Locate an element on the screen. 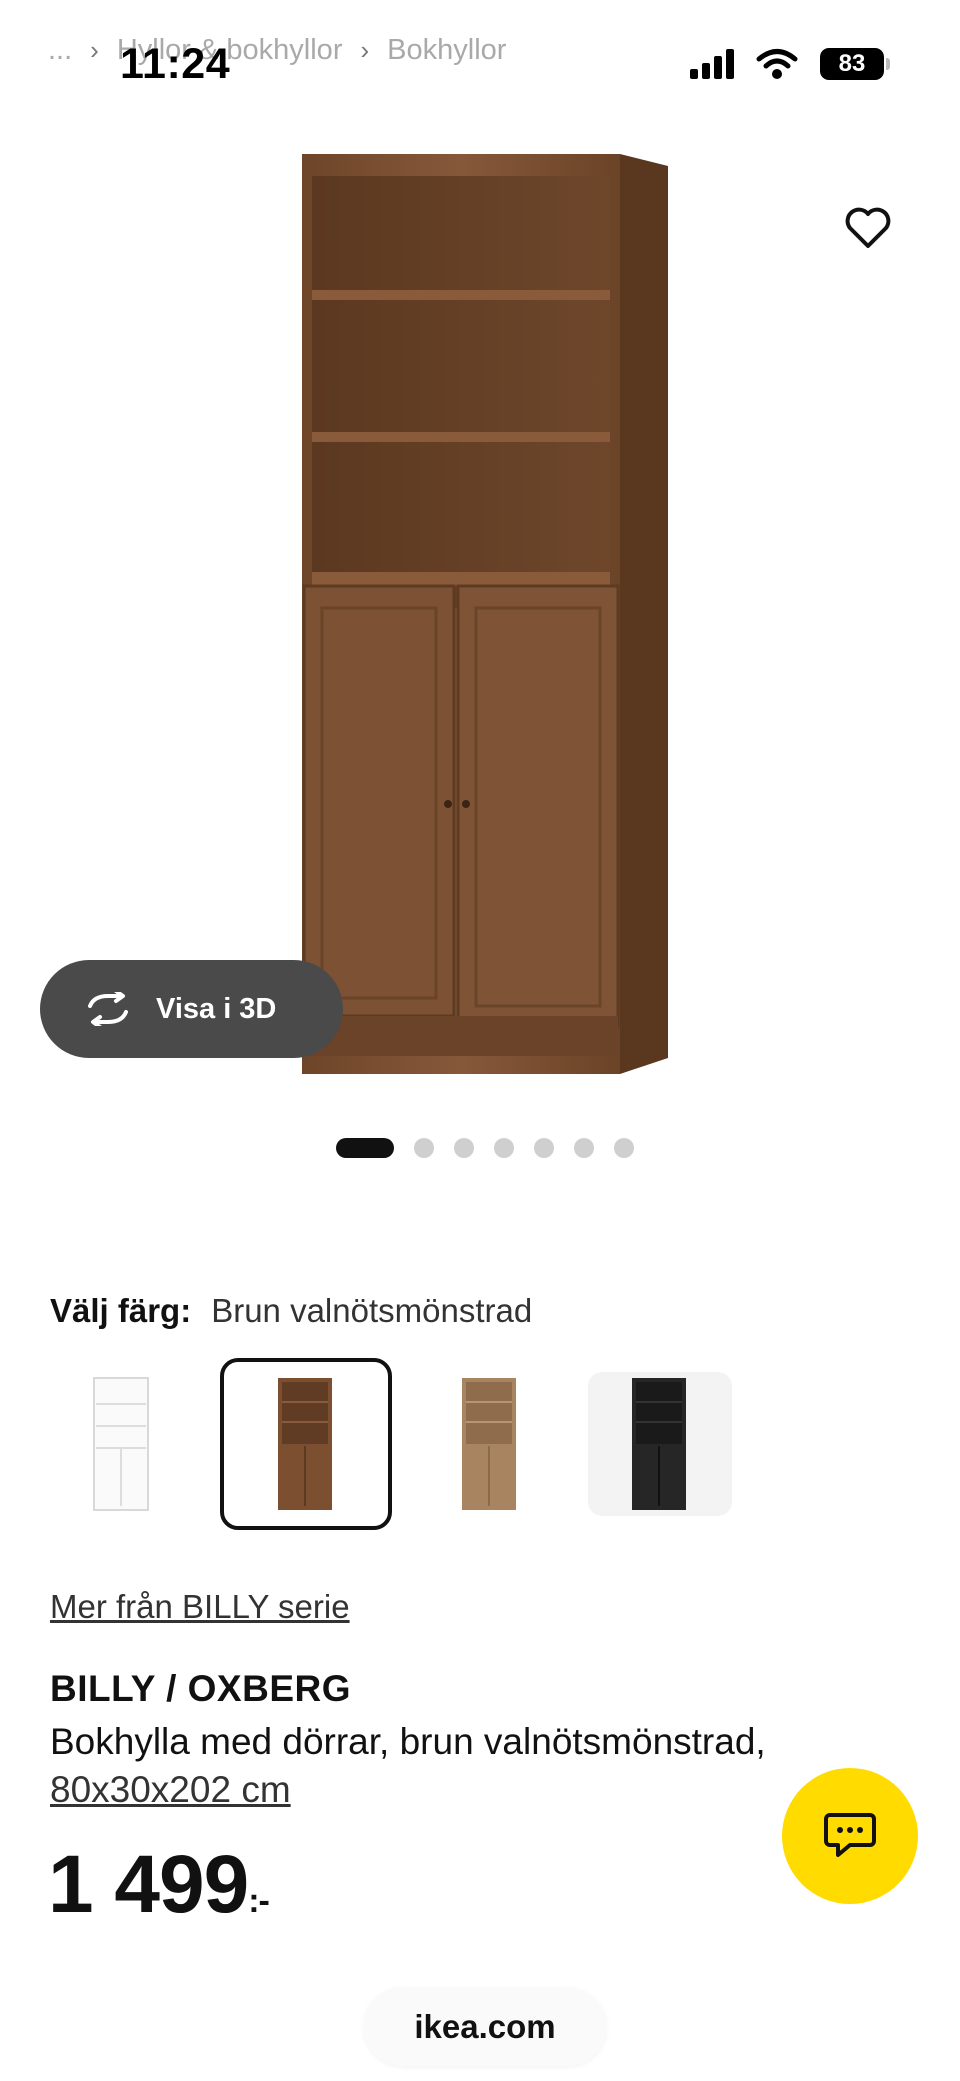 This screenshot has width=960, height=2081. status-time: 11:24 is located at coordinates (175, 64).